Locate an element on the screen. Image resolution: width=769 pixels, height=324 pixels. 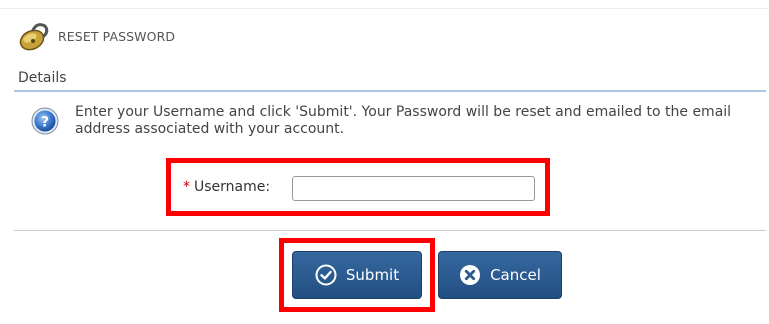
help-icon: ? is located at coordinates (45, 121).